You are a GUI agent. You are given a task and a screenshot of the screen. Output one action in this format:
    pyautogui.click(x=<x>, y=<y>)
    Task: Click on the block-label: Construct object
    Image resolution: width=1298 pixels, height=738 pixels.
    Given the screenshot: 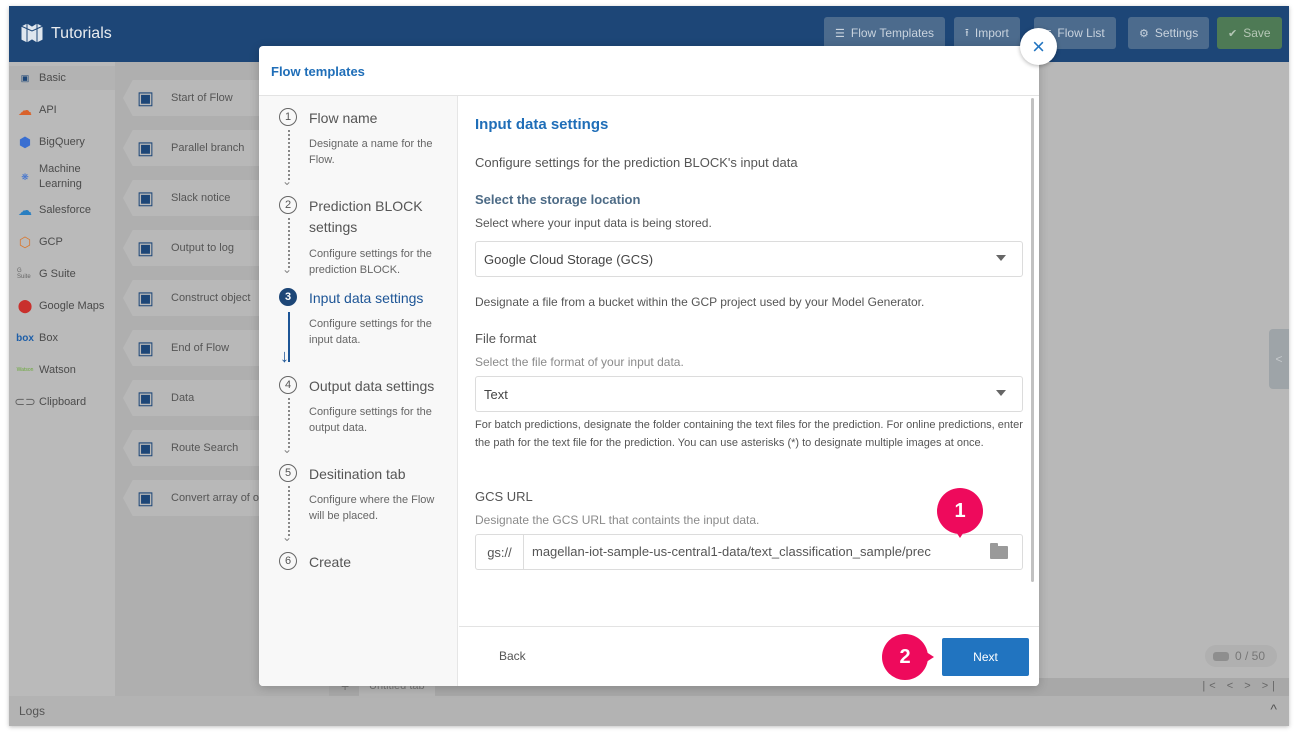 What is the action you would take?
    pyautogui.click(x=211, y=298)
    